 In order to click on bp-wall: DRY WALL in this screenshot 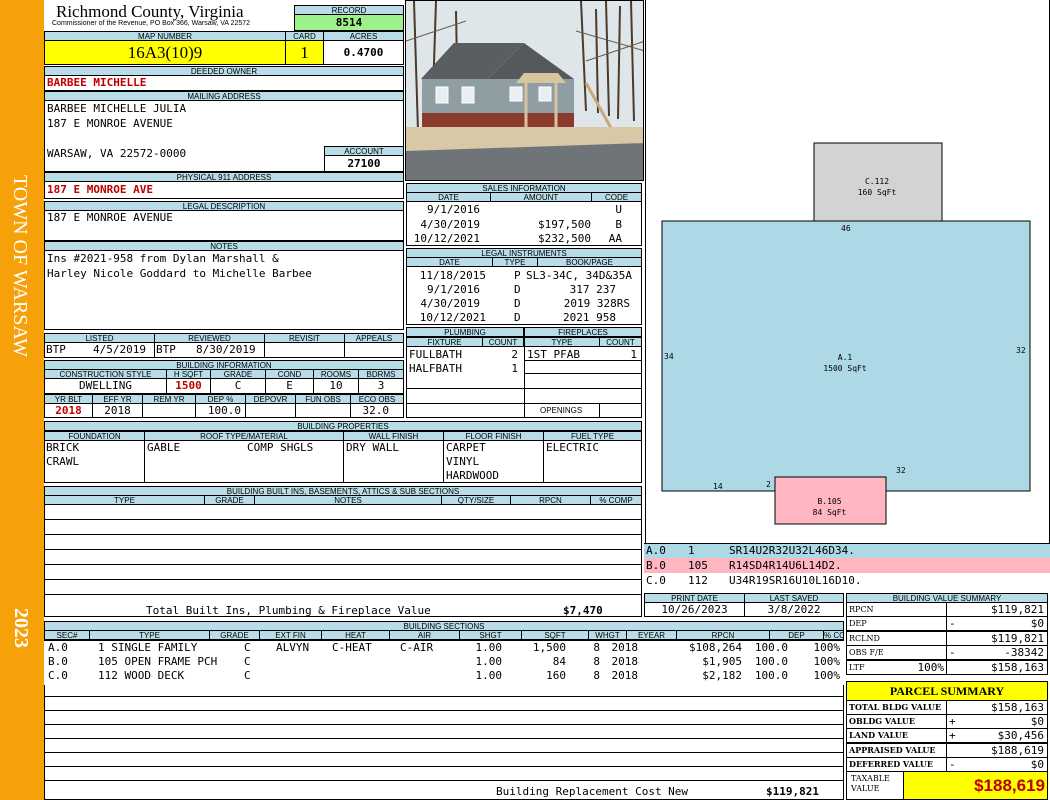, I will do `click(372, 447)`.